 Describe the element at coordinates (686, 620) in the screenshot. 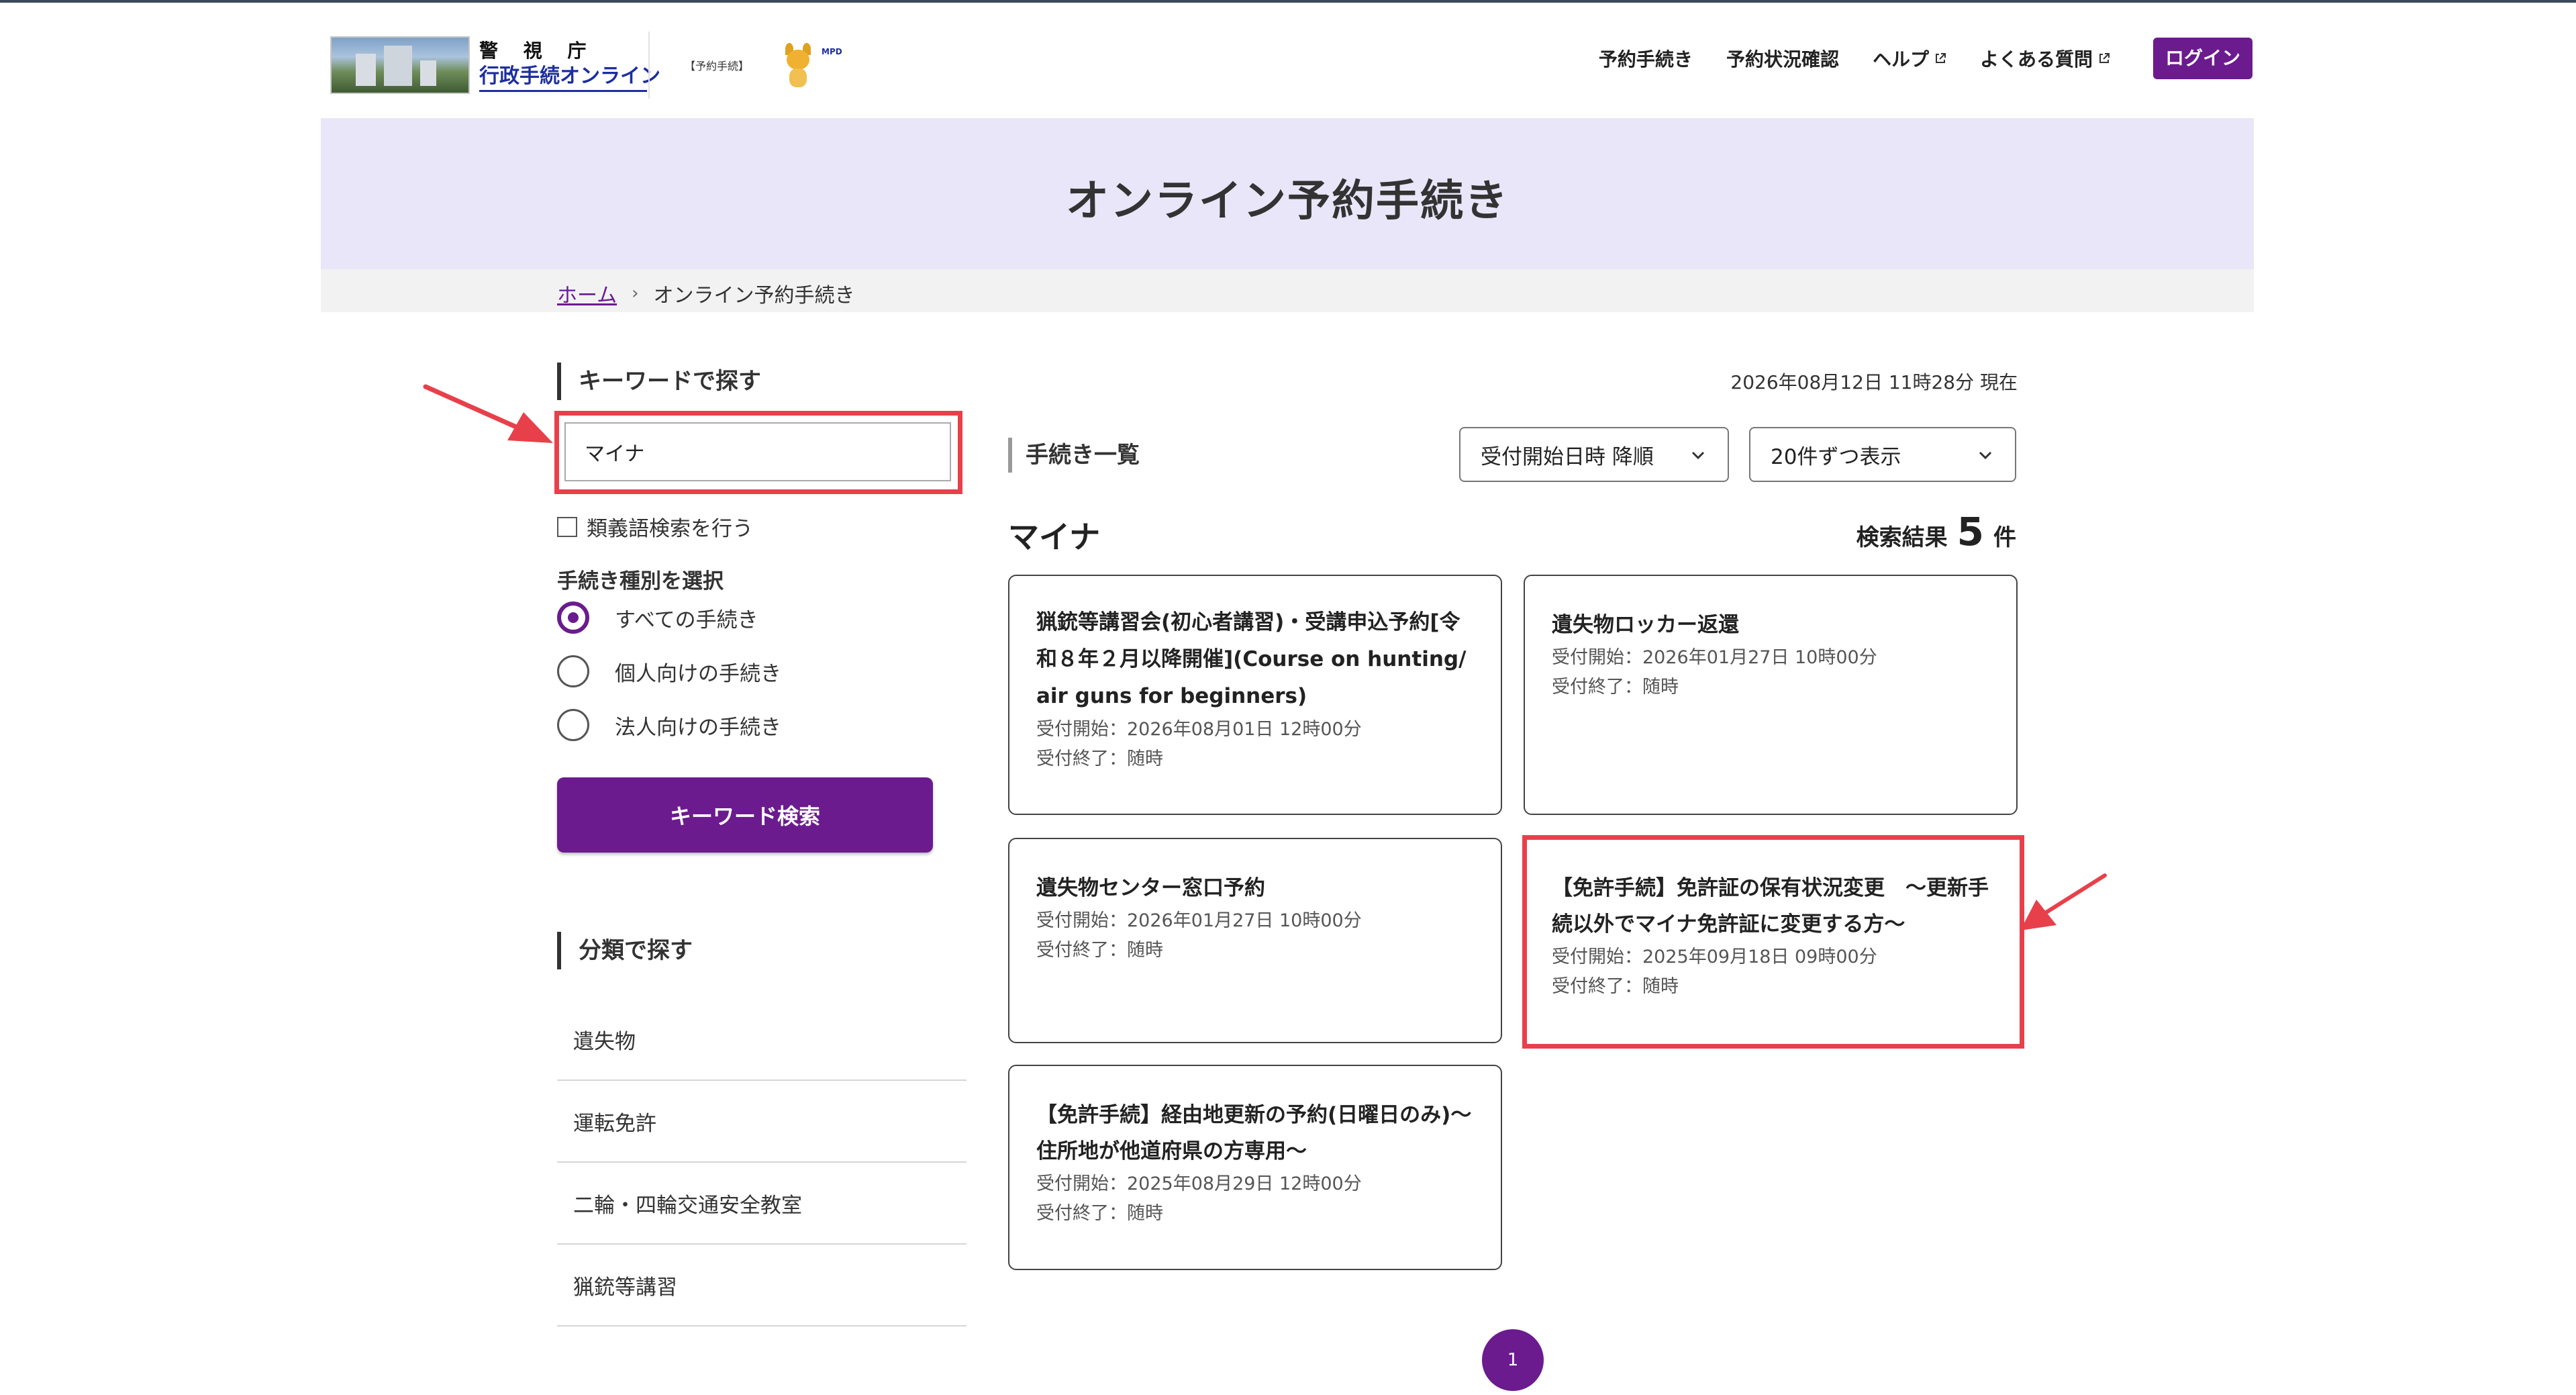

I see `radio-label: すべての手続き` at that location.